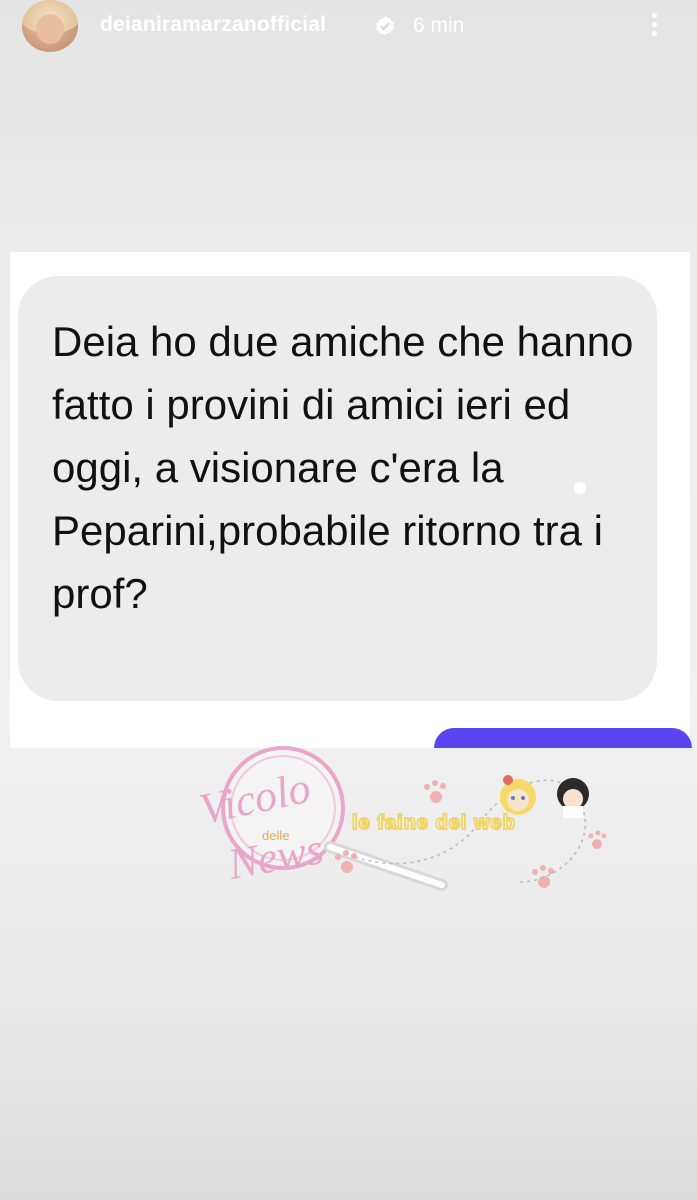 The image size is (697, 1200). What do you see at coordinates (434, 823) in the screenshot?
I see `watermark-partner-text: le faine del web` at bounding box center [434, 823].